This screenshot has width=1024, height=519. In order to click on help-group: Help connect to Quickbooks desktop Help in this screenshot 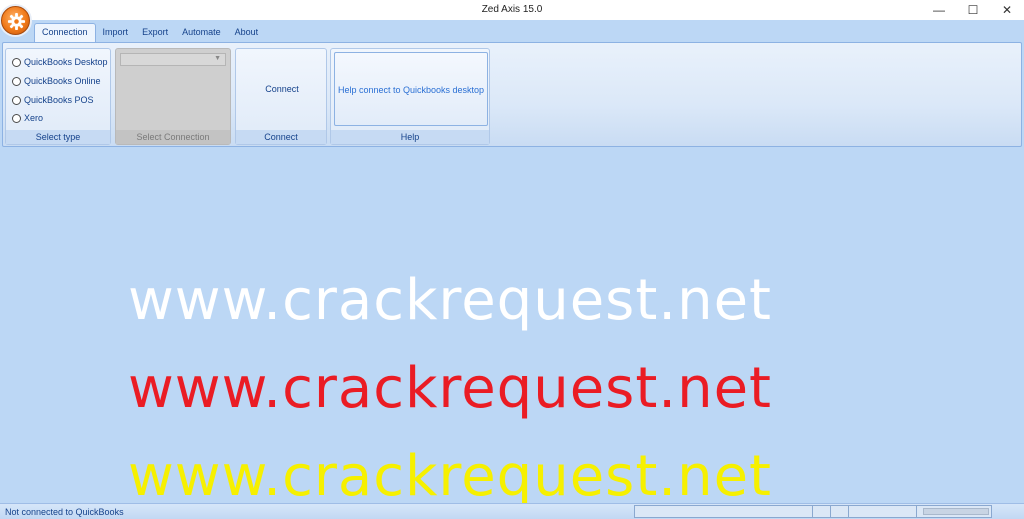, I will do `click(410, 96)`.